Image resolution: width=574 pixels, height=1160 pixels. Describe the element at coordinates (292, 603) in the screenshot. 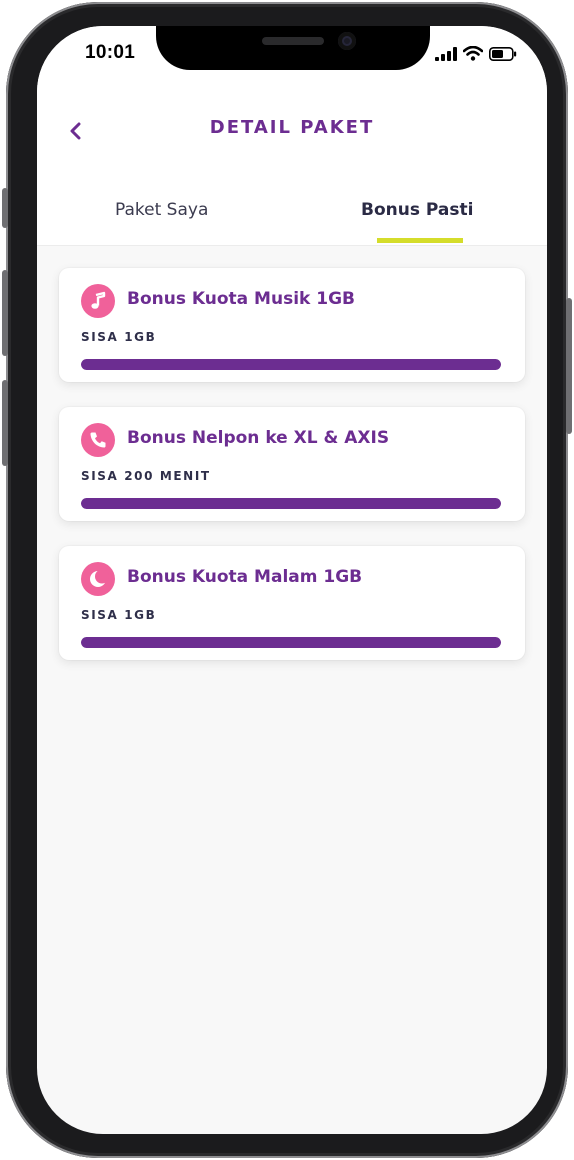

I see `bonus-card: Bonus Kuota Malam 1GB SISA 1GB` at that location.